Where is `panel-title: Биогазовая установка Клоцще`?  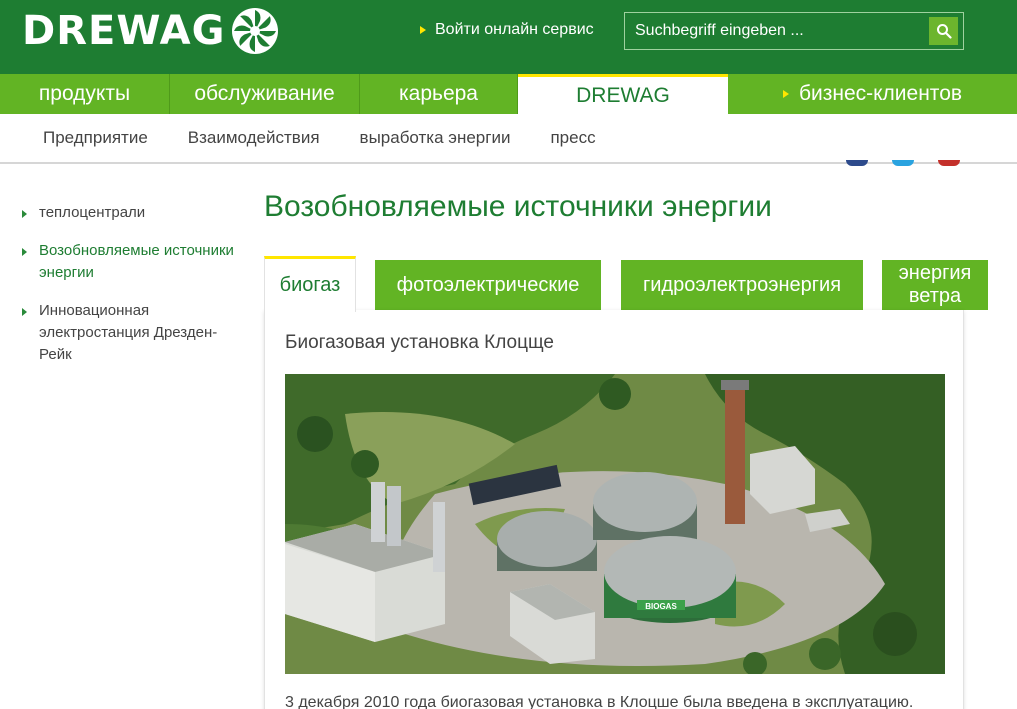 panel-title: Биогазовая установка Клоцще is located at coordinates (419, 342).